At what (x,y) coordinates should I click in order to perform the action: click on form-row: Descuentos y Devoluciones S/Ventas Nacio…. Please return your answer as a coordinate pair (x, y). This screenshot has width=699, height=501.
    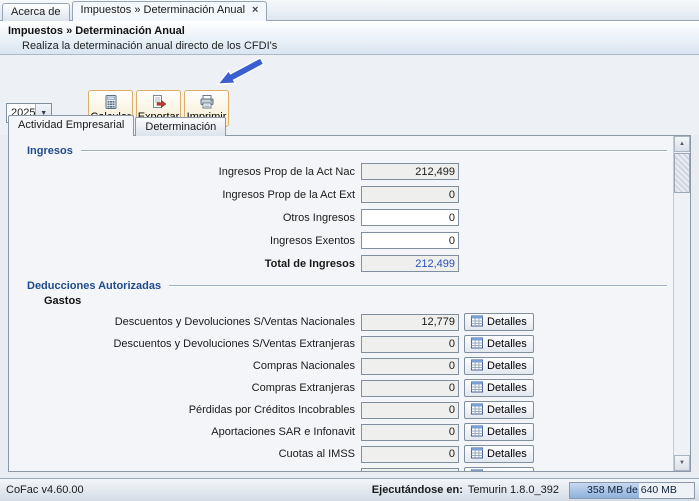
    Looking at the image, I should click on (346, 322).